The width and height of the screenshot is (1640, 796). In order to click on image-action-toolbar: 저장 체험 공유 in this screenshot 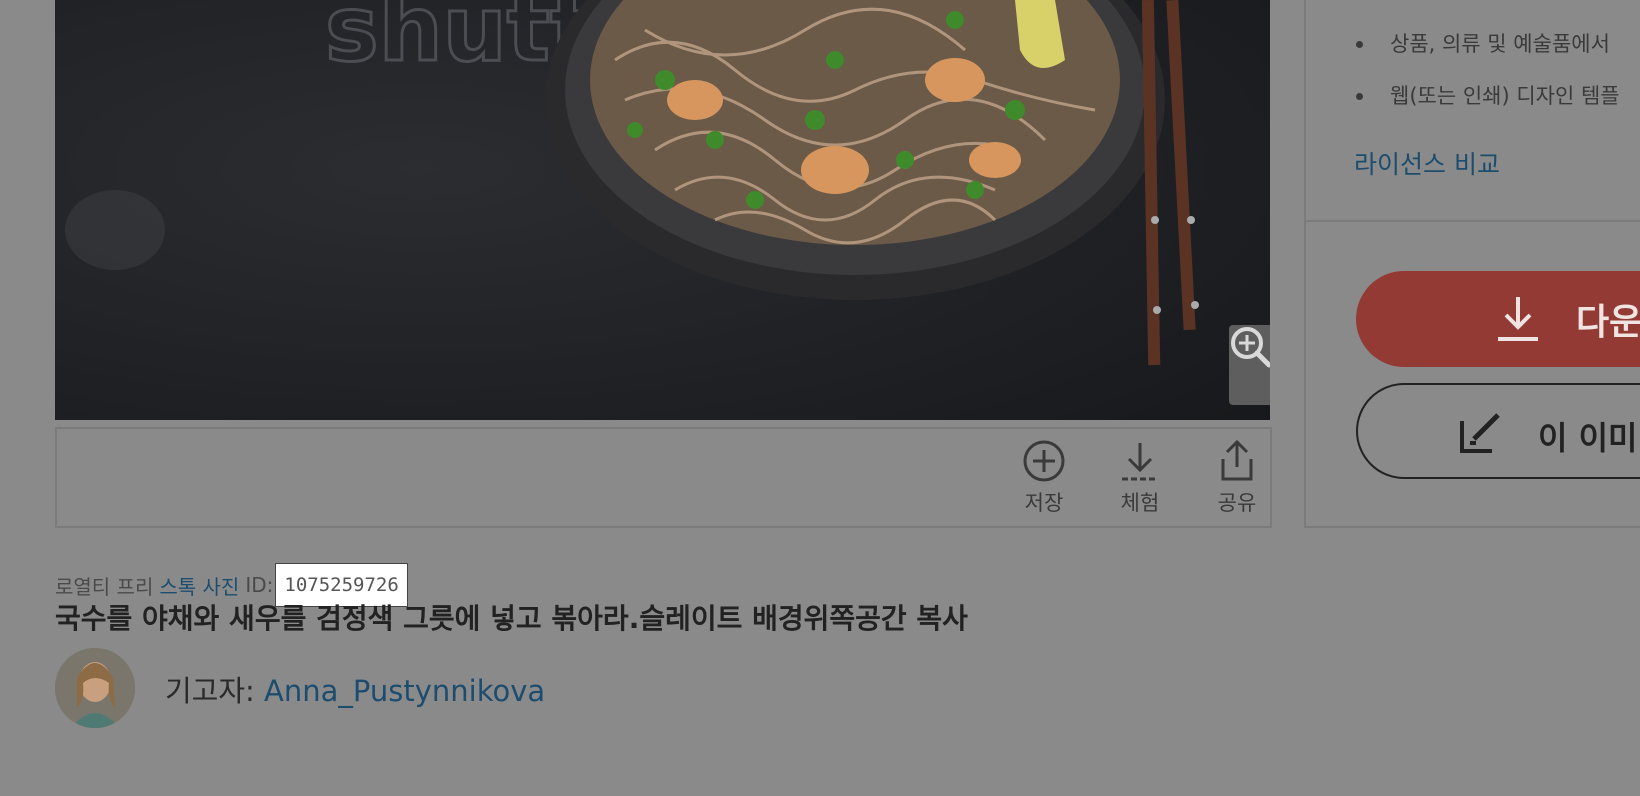, I will do `click(663, 477)`.